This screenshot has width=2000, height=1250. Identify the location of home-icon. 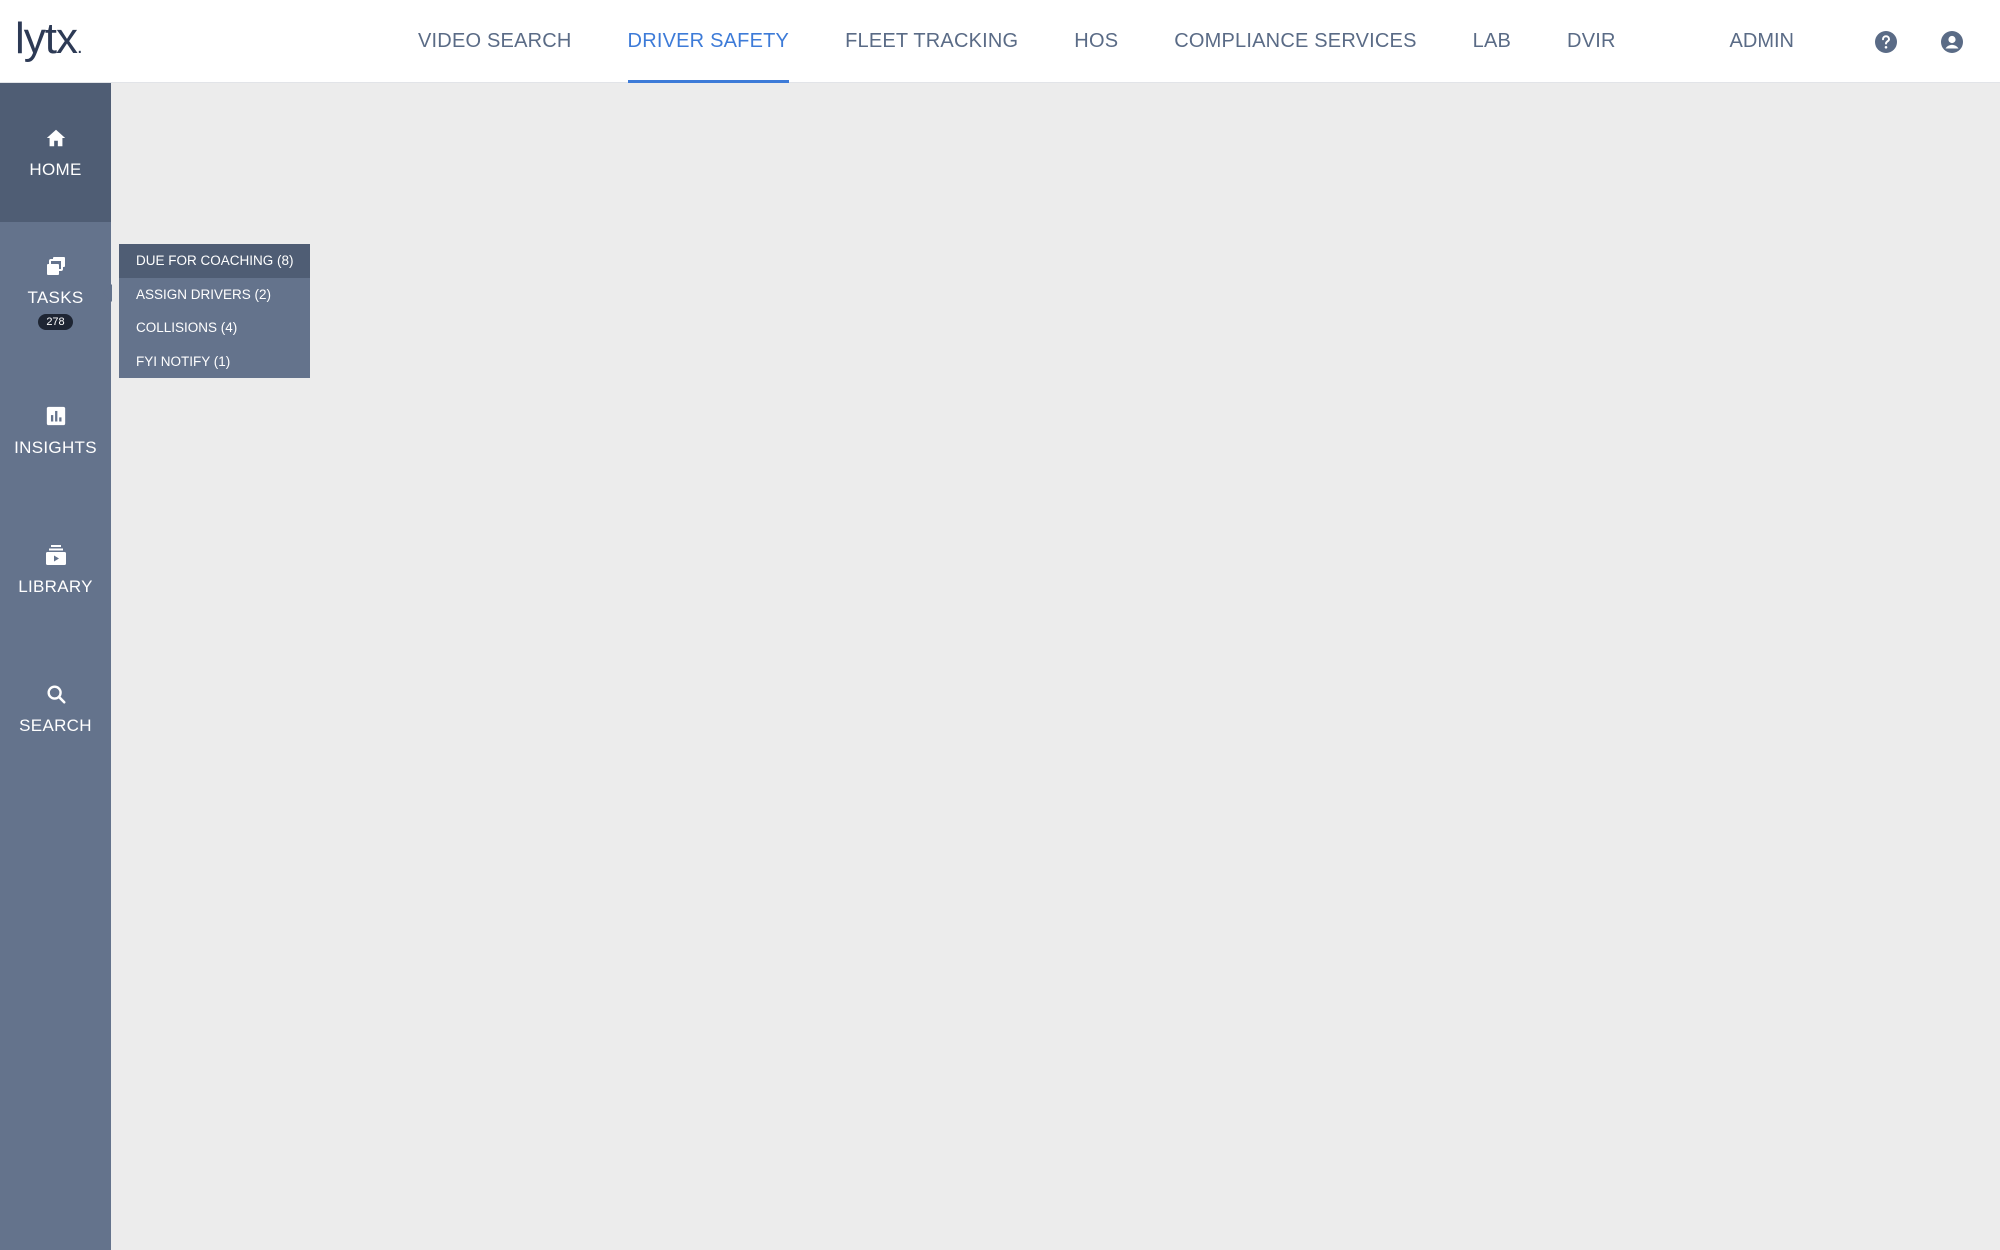
(56, 138).